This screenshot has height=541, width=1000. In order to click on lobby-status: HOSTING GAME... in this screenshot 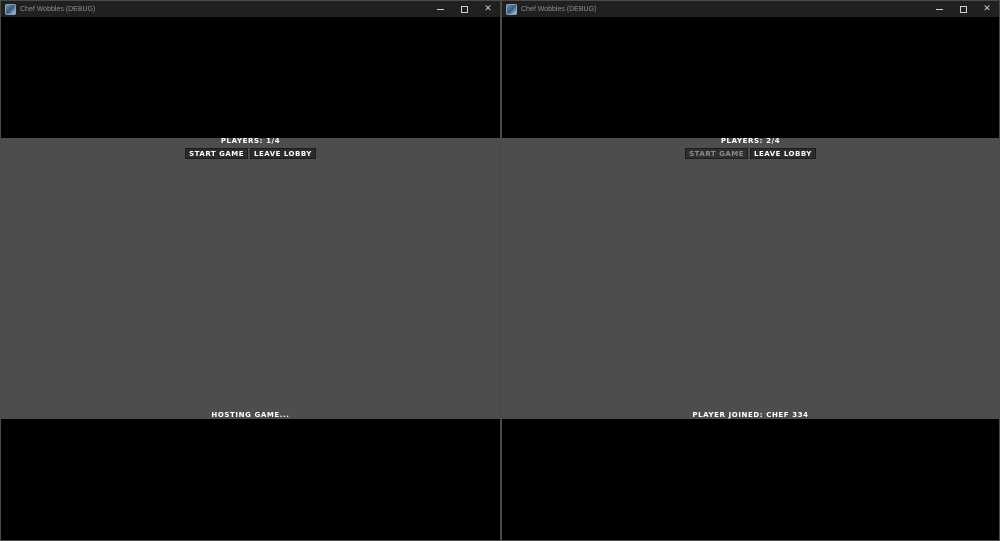, I will do `click(250, 415)`.